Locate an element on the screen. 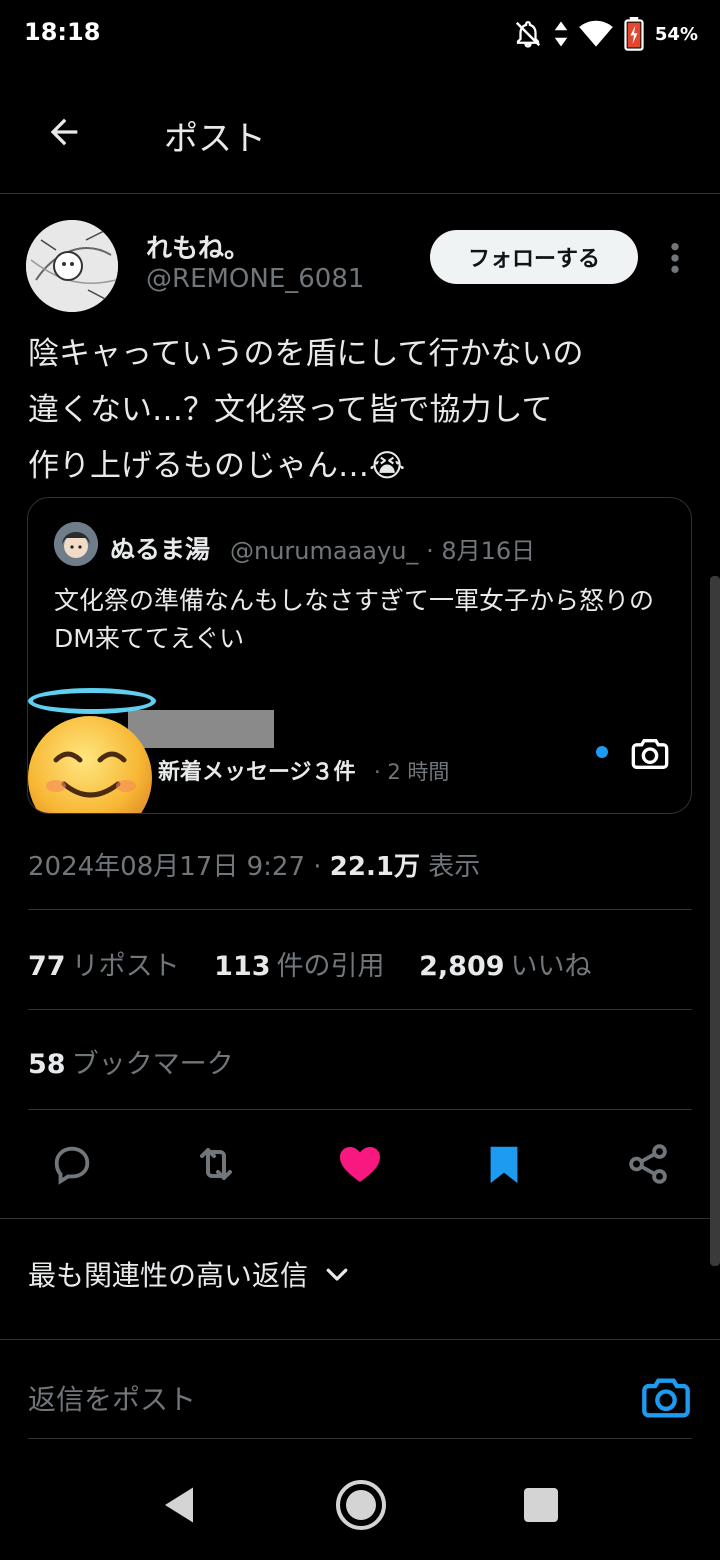  quoted-post-date: · 8月16日 is located at coordinates (481, 551).